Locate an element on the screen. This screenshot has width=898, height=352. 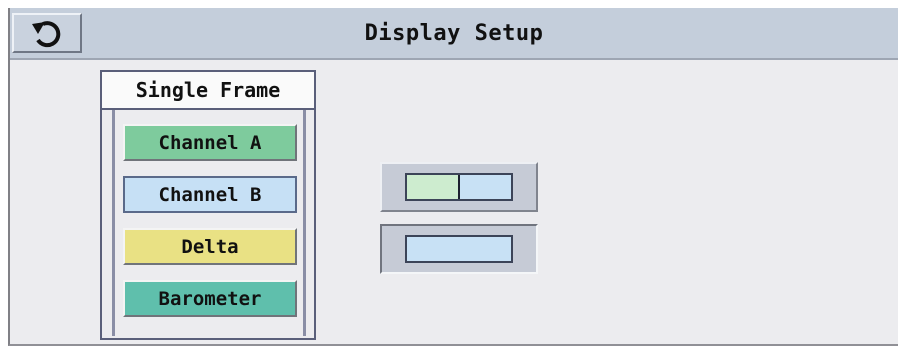
back-button is located at coordinates (47, 33).